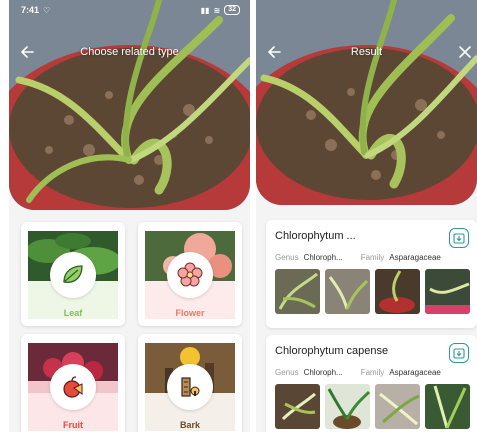  Describe the element at coordinates (217, 10) in the screenshot. I see `wifi-icon: ≋` at that location.